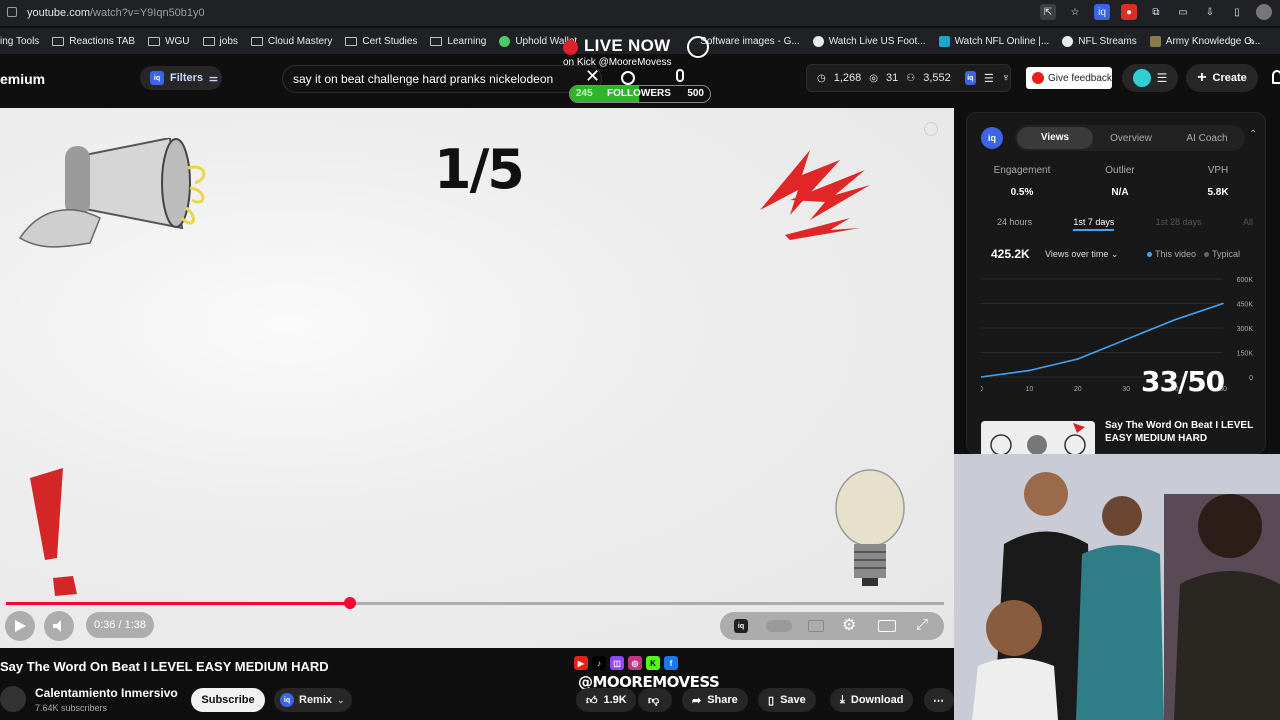 The width and height of the screenshot is (1280, 720). What do you see at coordinates (291, 41) in the screenshot?
I see `bookmark-item: Cloud Mastery` at bounding box center [291, 41].